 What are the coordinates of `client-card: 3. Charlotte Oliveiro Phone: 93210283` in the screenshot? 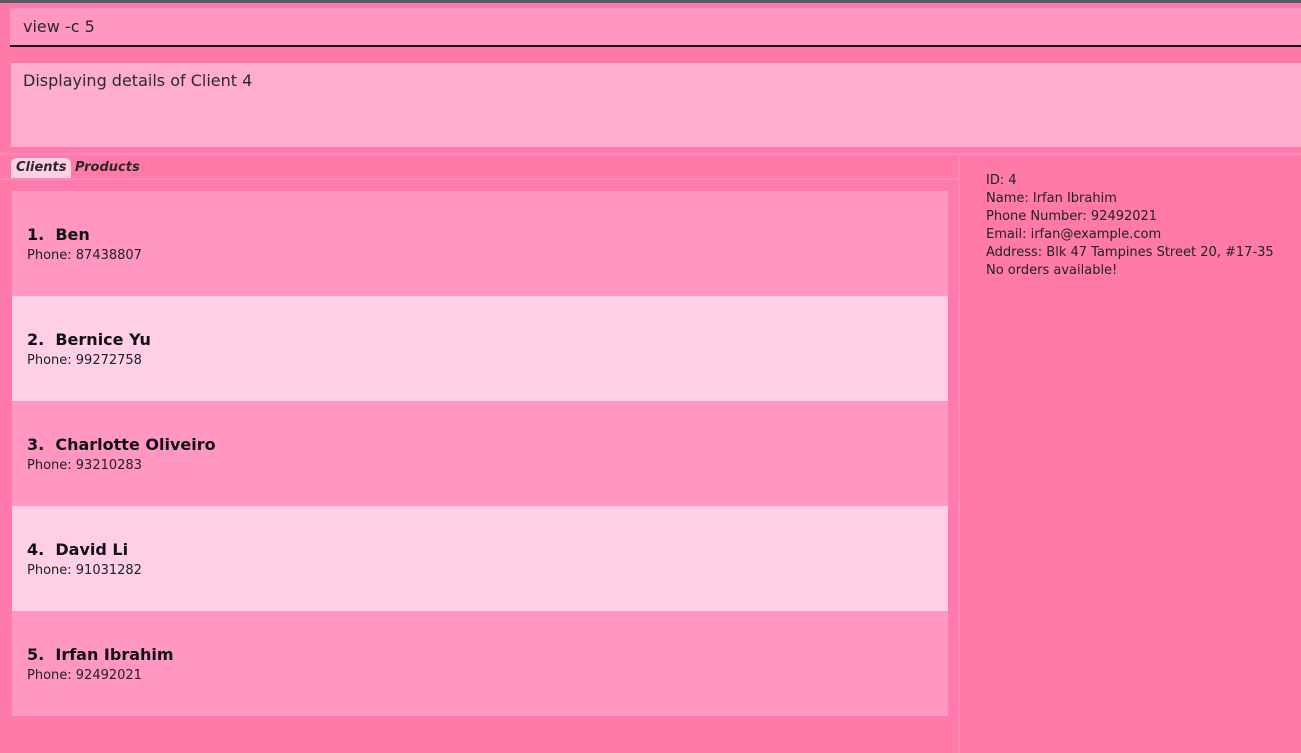 It's located at (480, 453).